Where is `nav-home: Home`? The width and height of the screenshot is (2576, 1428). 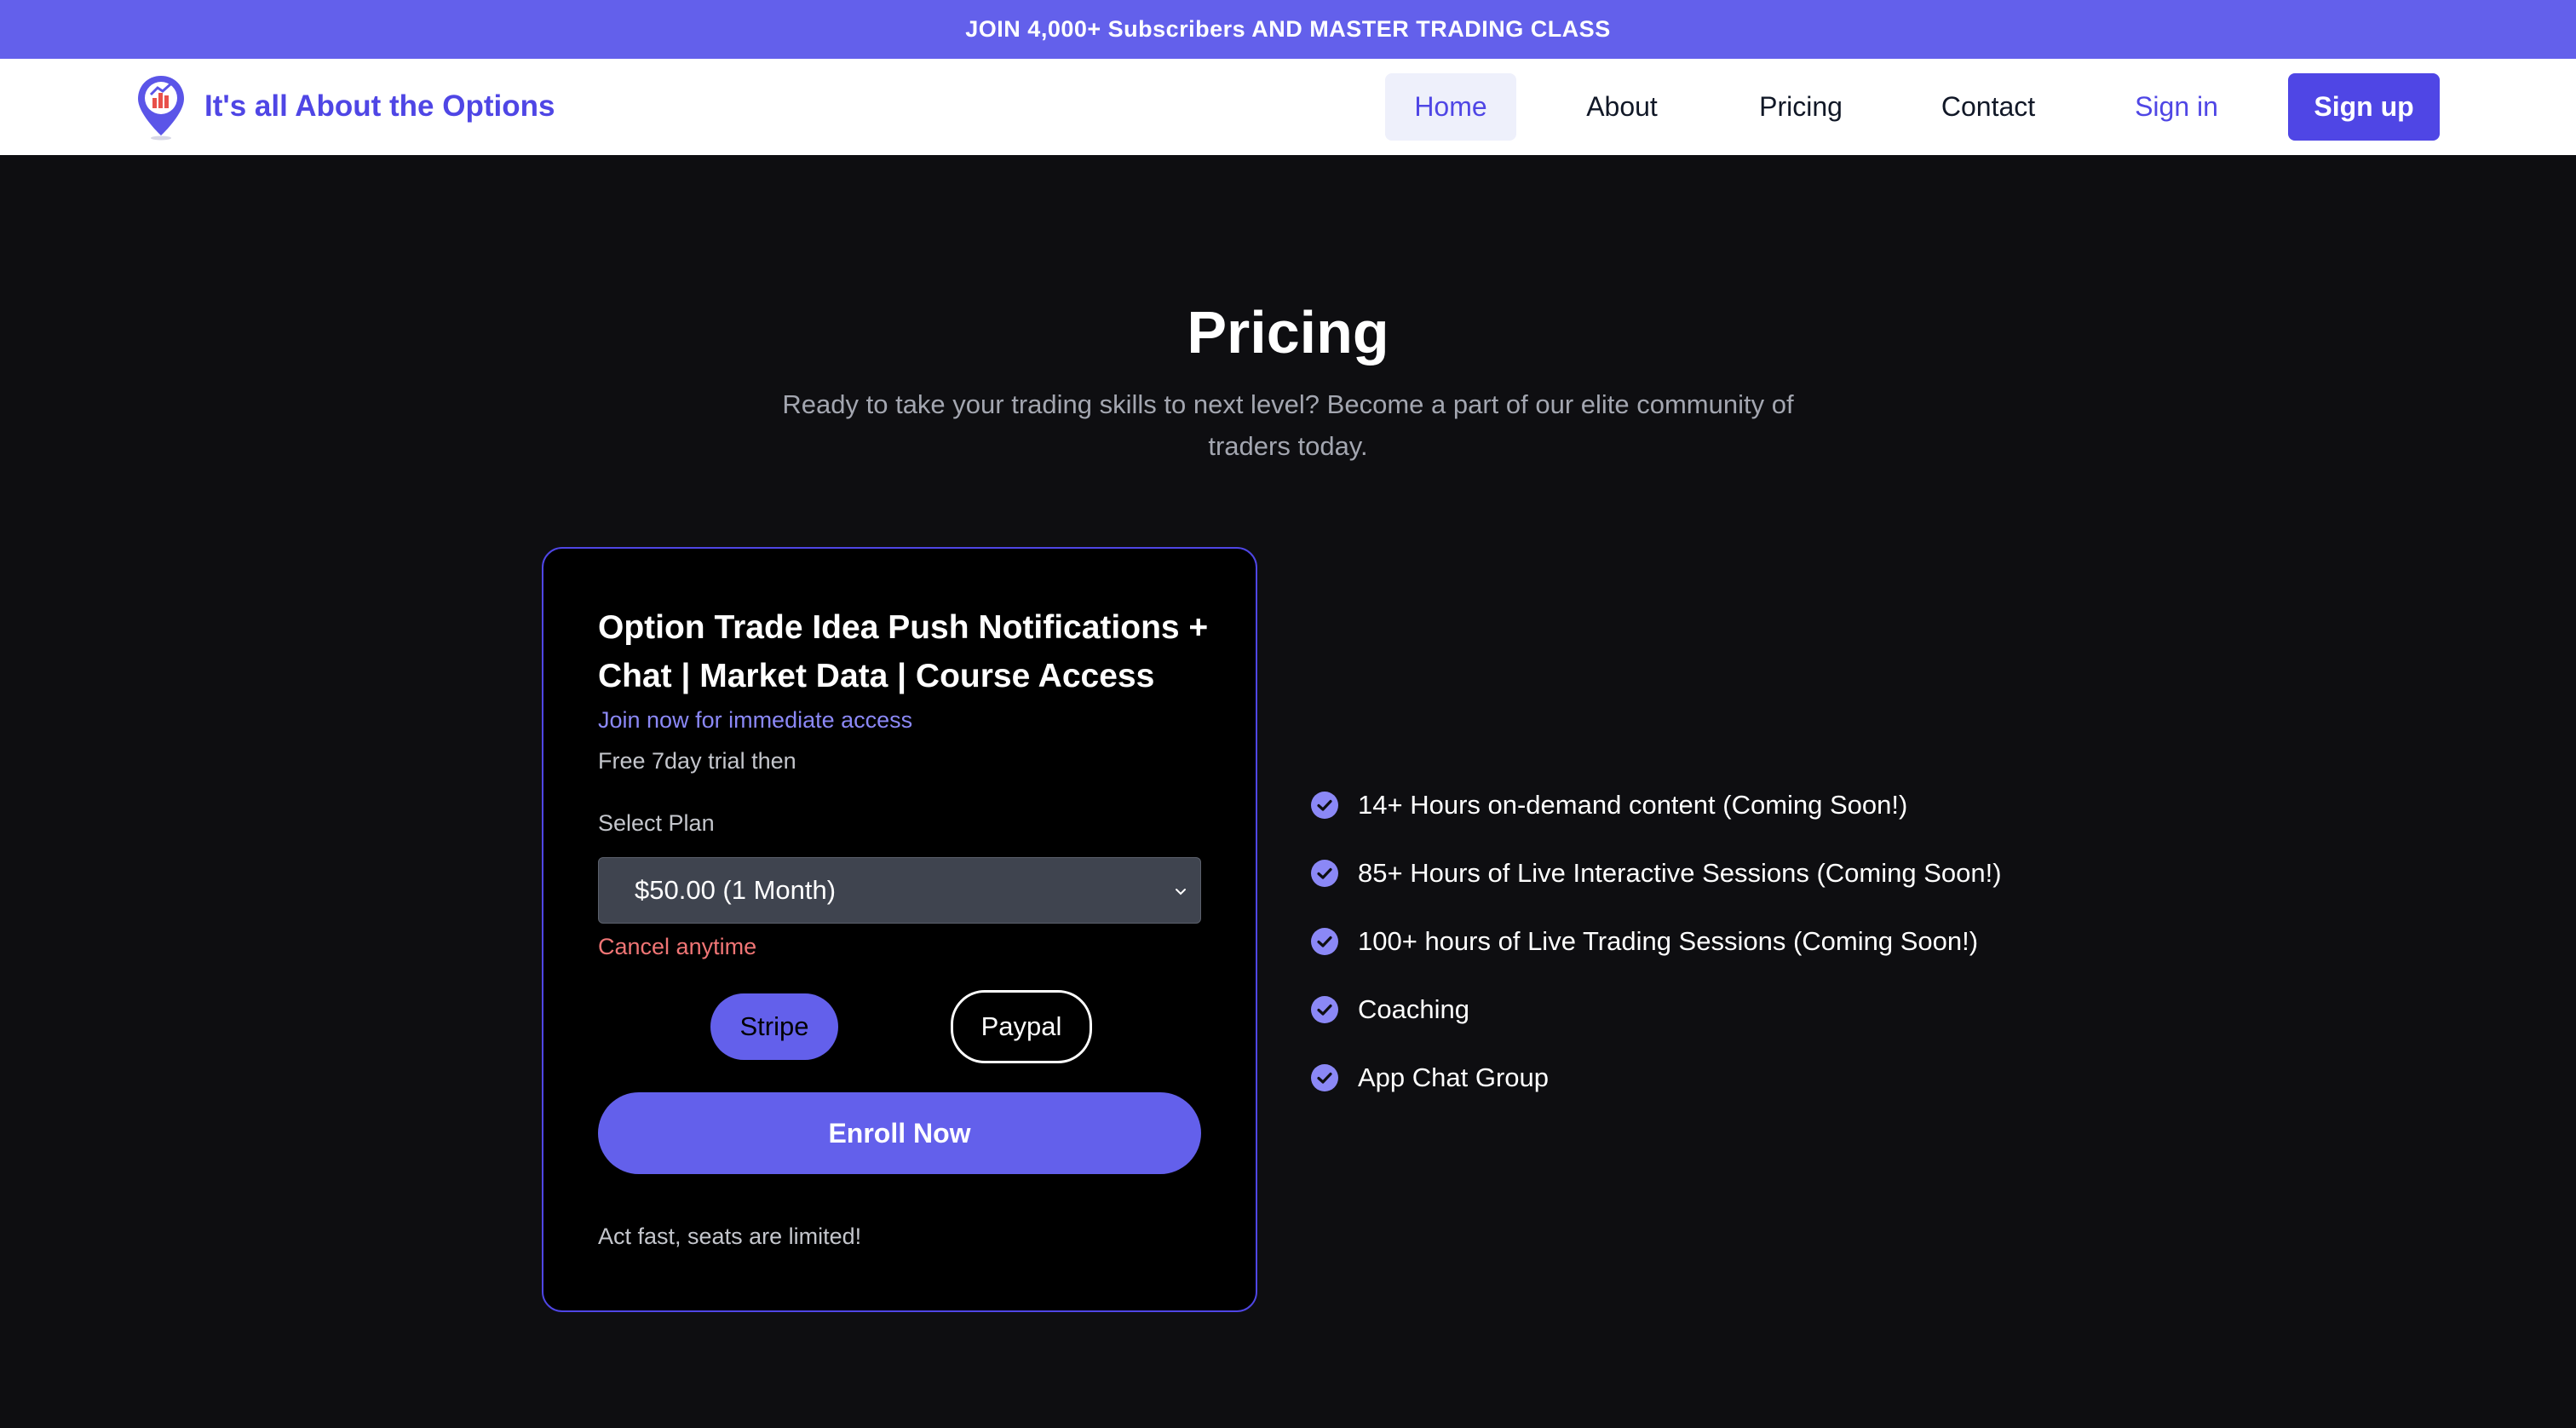
nav-home: Home is located at coordinates (1450, 107).